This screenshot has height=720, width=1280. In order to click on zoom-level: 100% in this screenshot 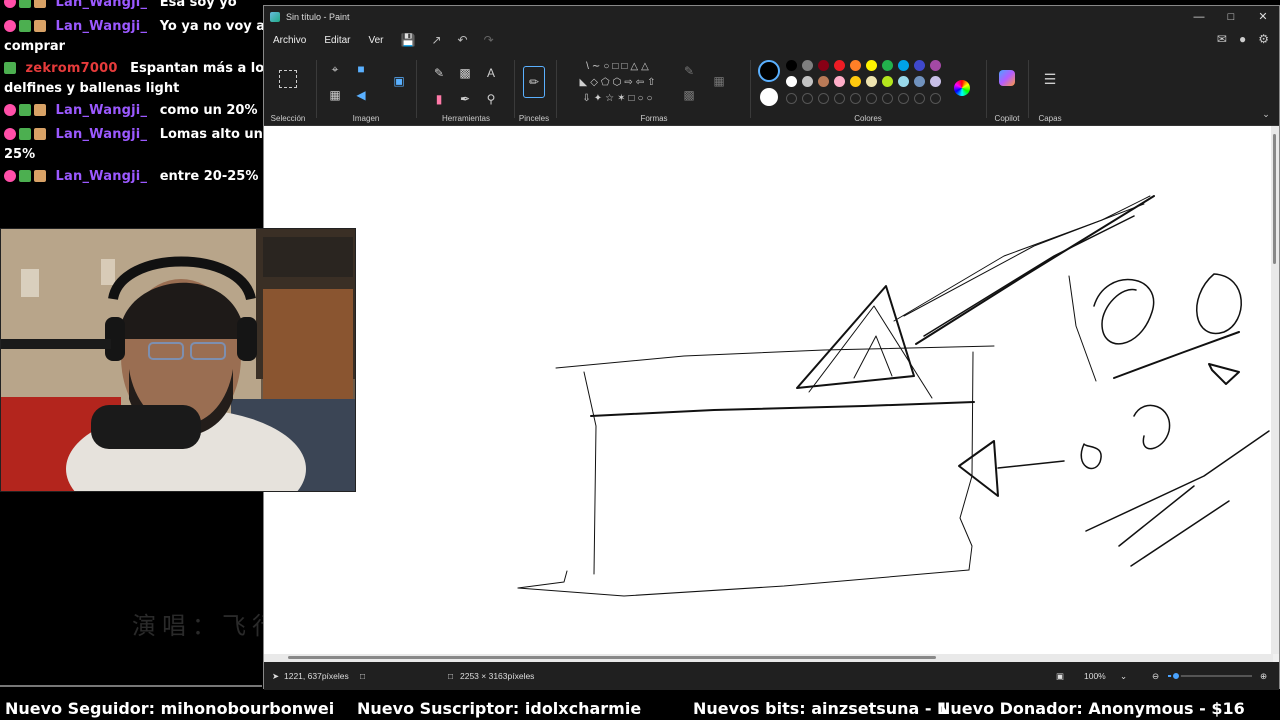, I will do `click(1095, 676)`.